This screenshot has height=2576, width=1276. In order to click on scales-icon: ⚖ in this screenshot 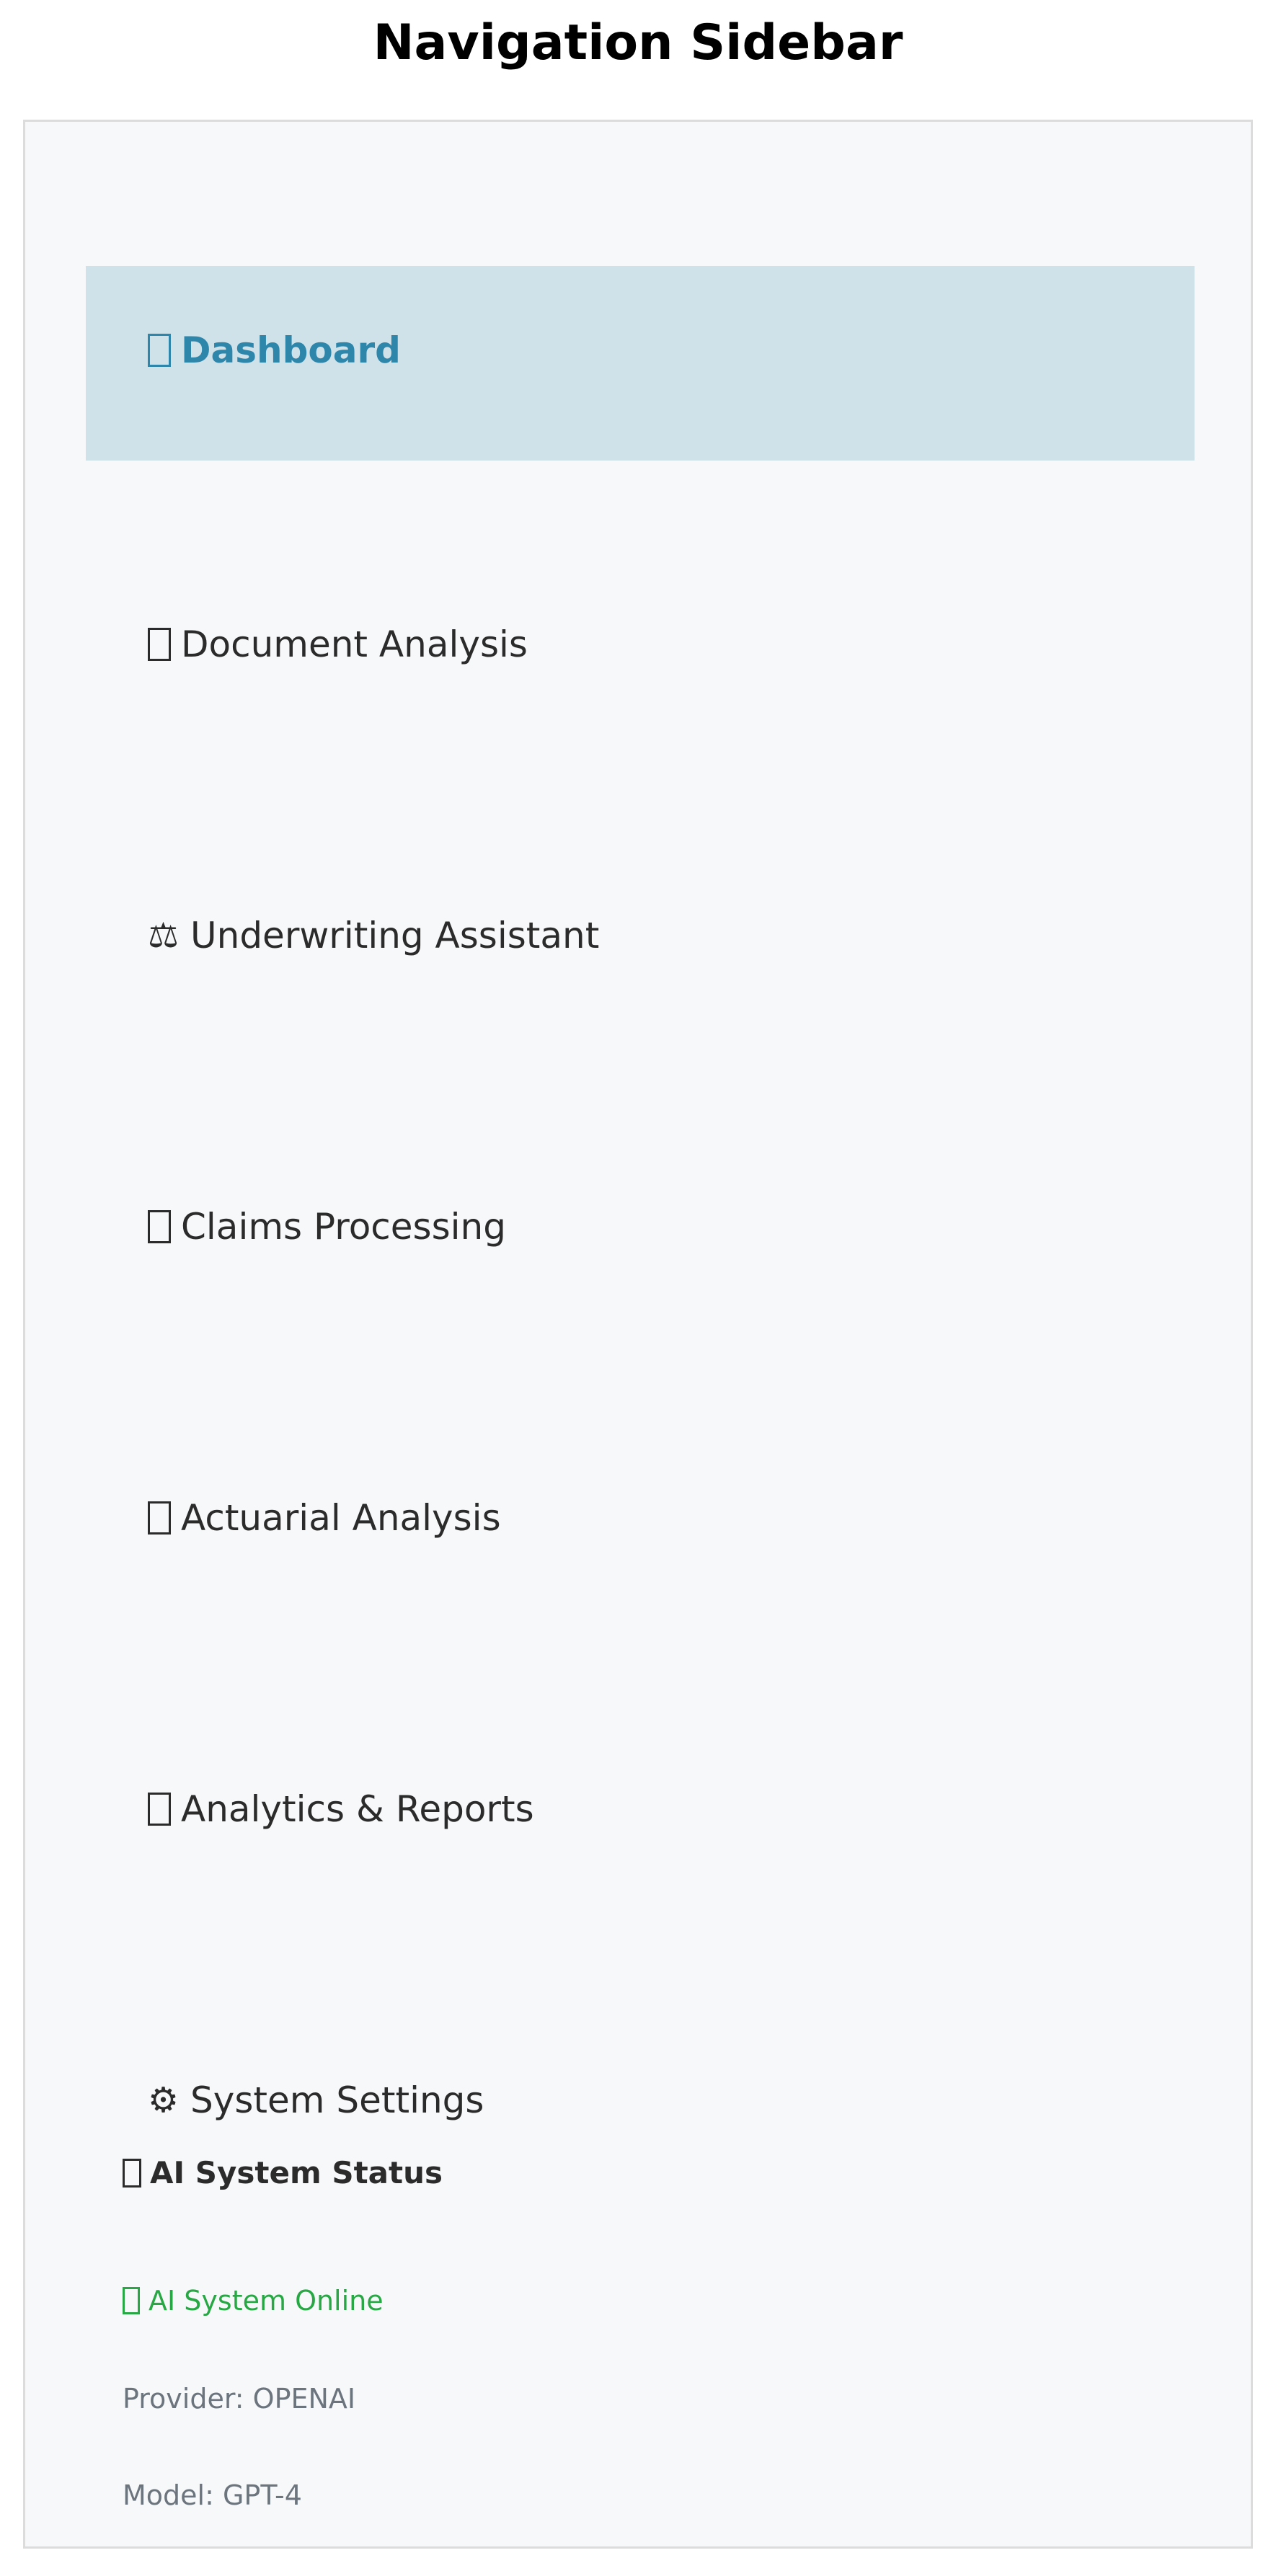, I will do `click(164, 935)`.